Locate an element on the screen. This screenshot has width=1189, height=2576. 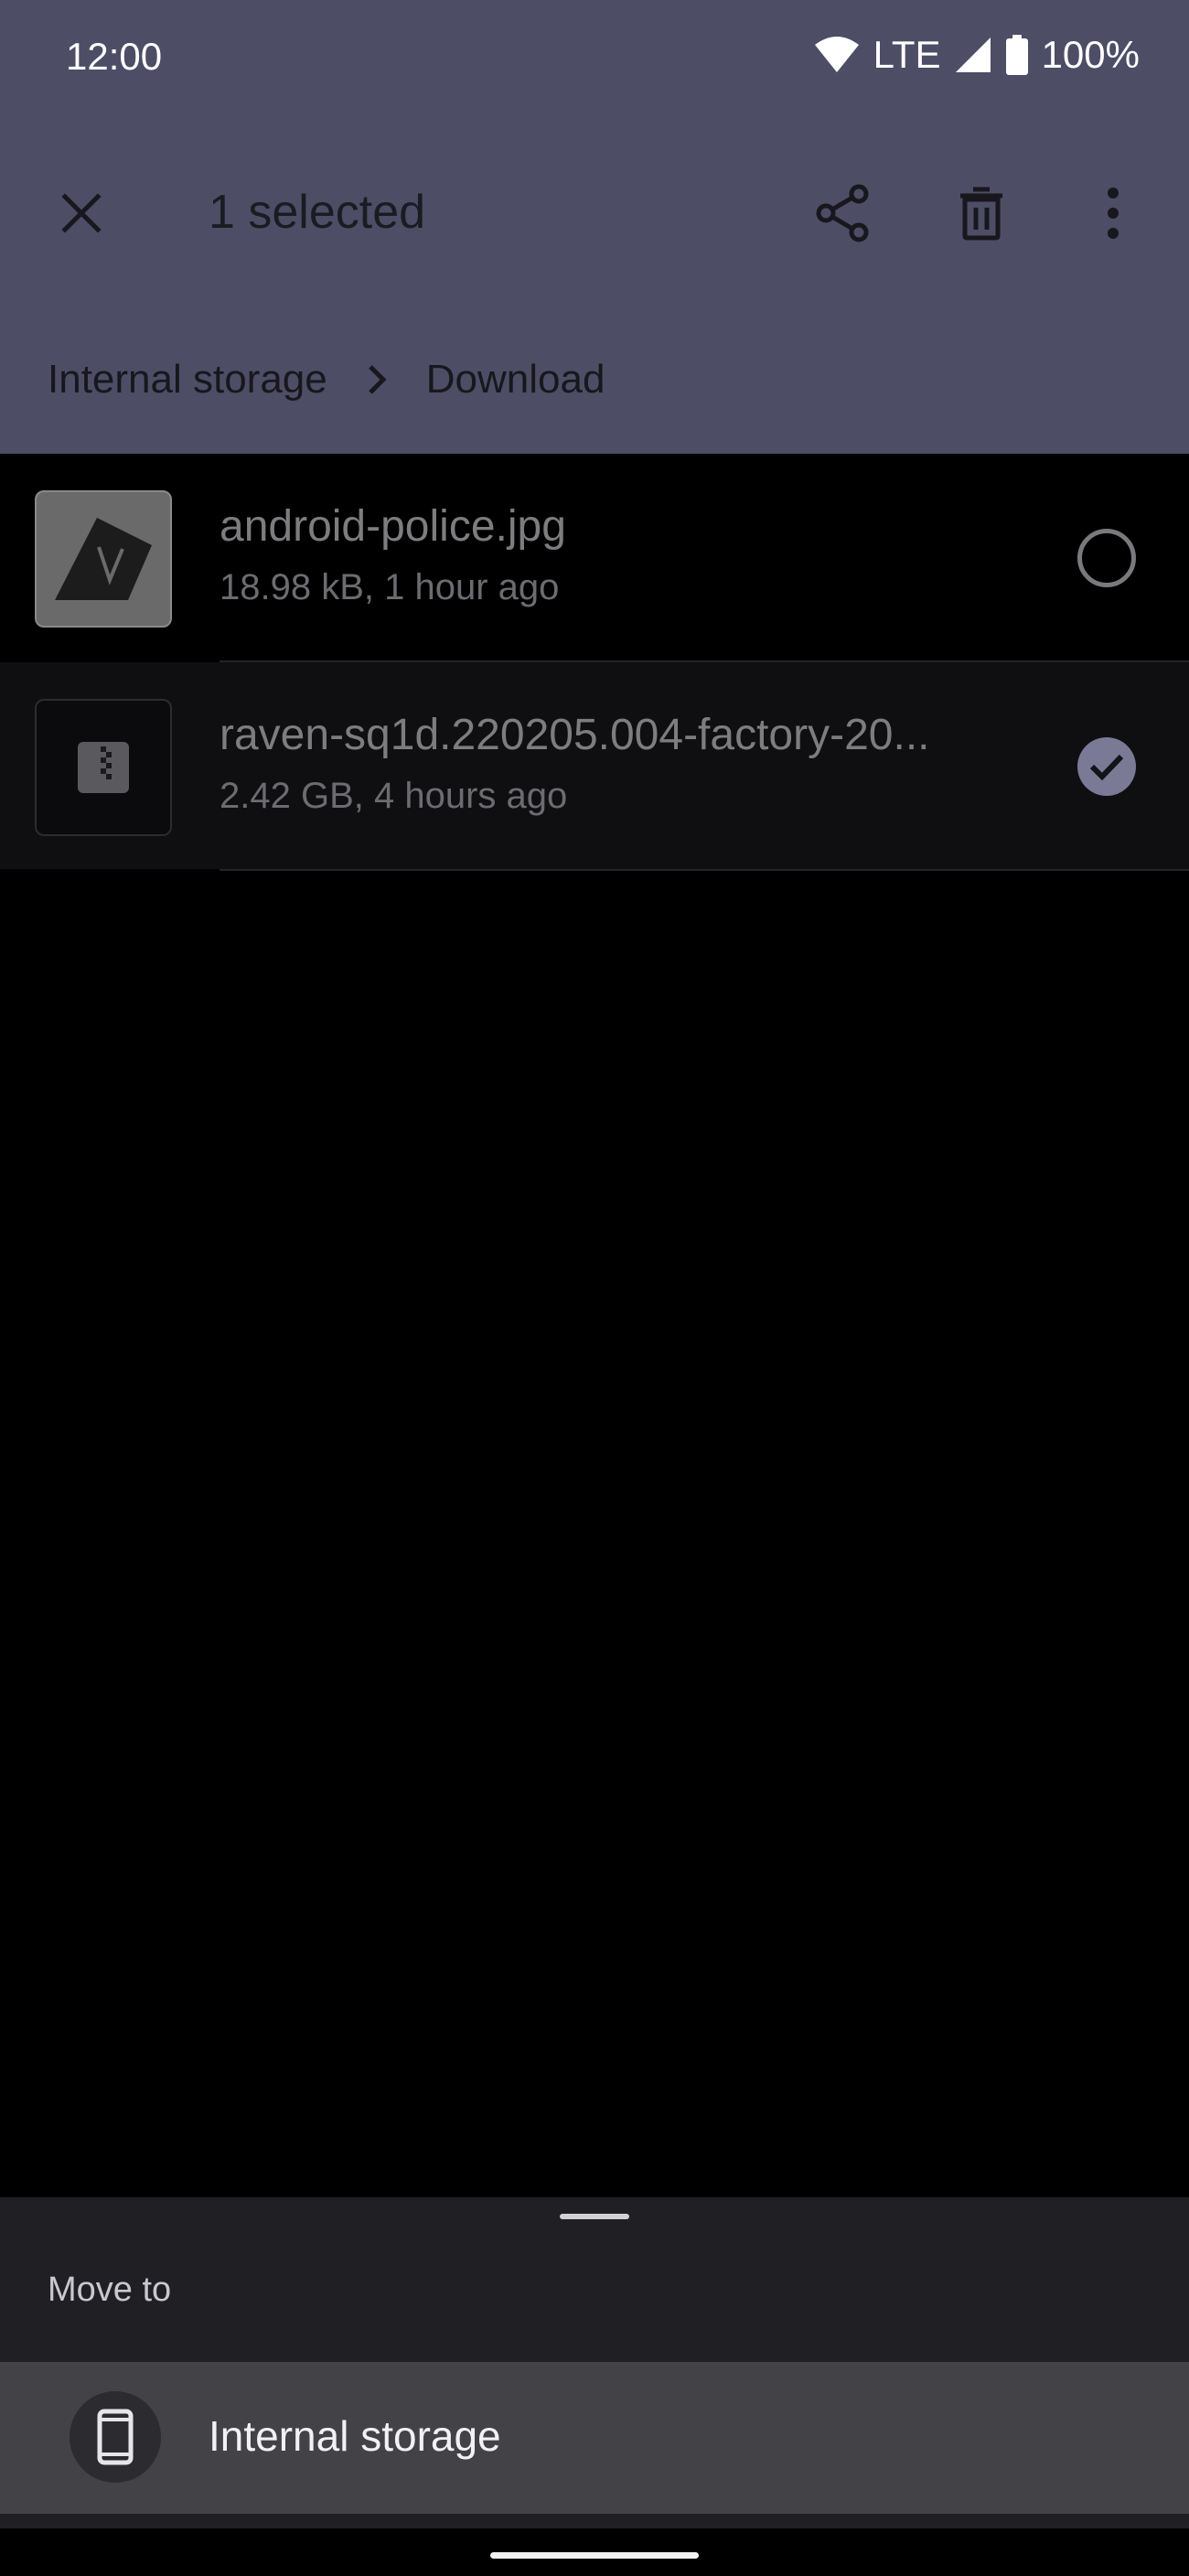
breadcrumb-root: Internal storage is located at coordinates (187, 380).